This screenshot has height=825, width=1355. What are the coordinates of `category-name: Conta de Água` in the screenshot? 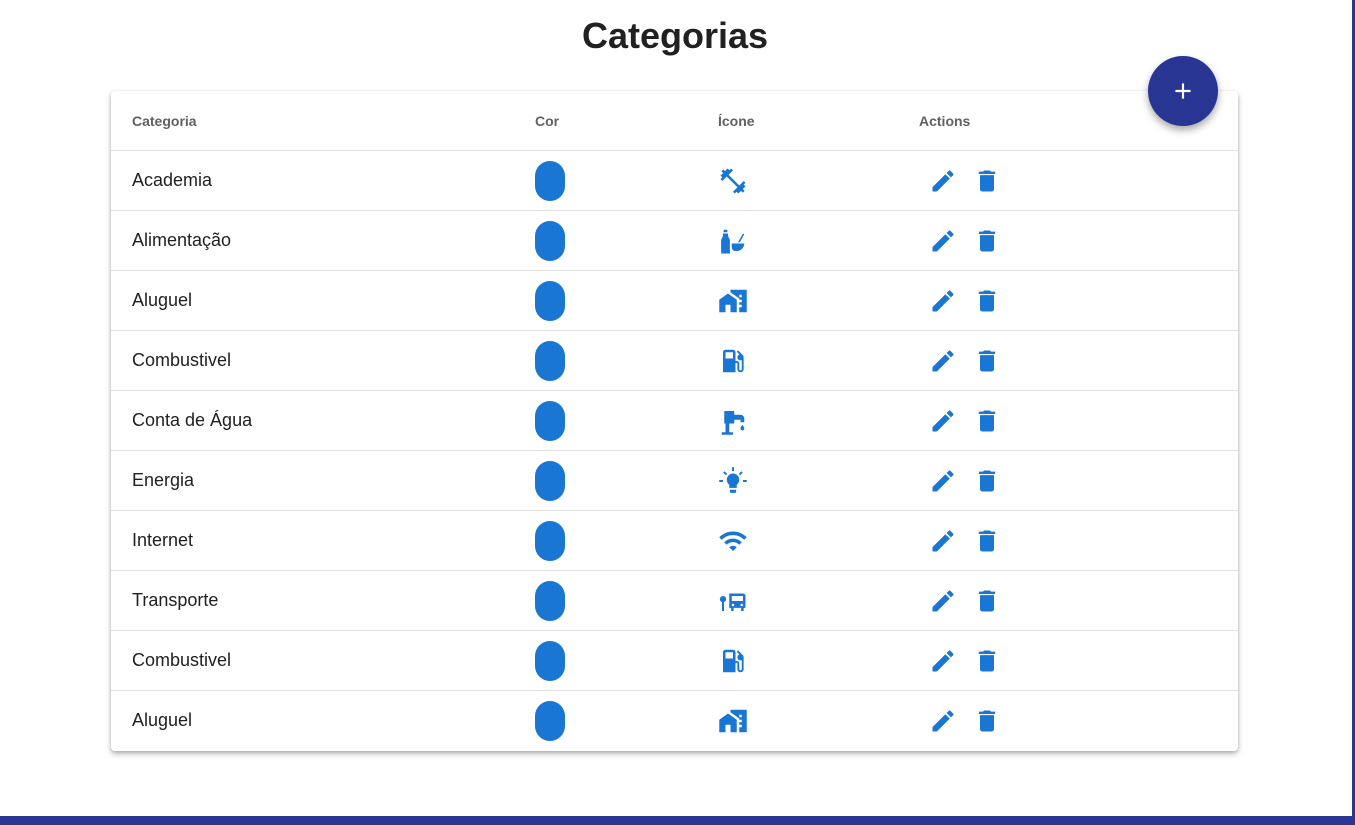 It's located at (323, 420).